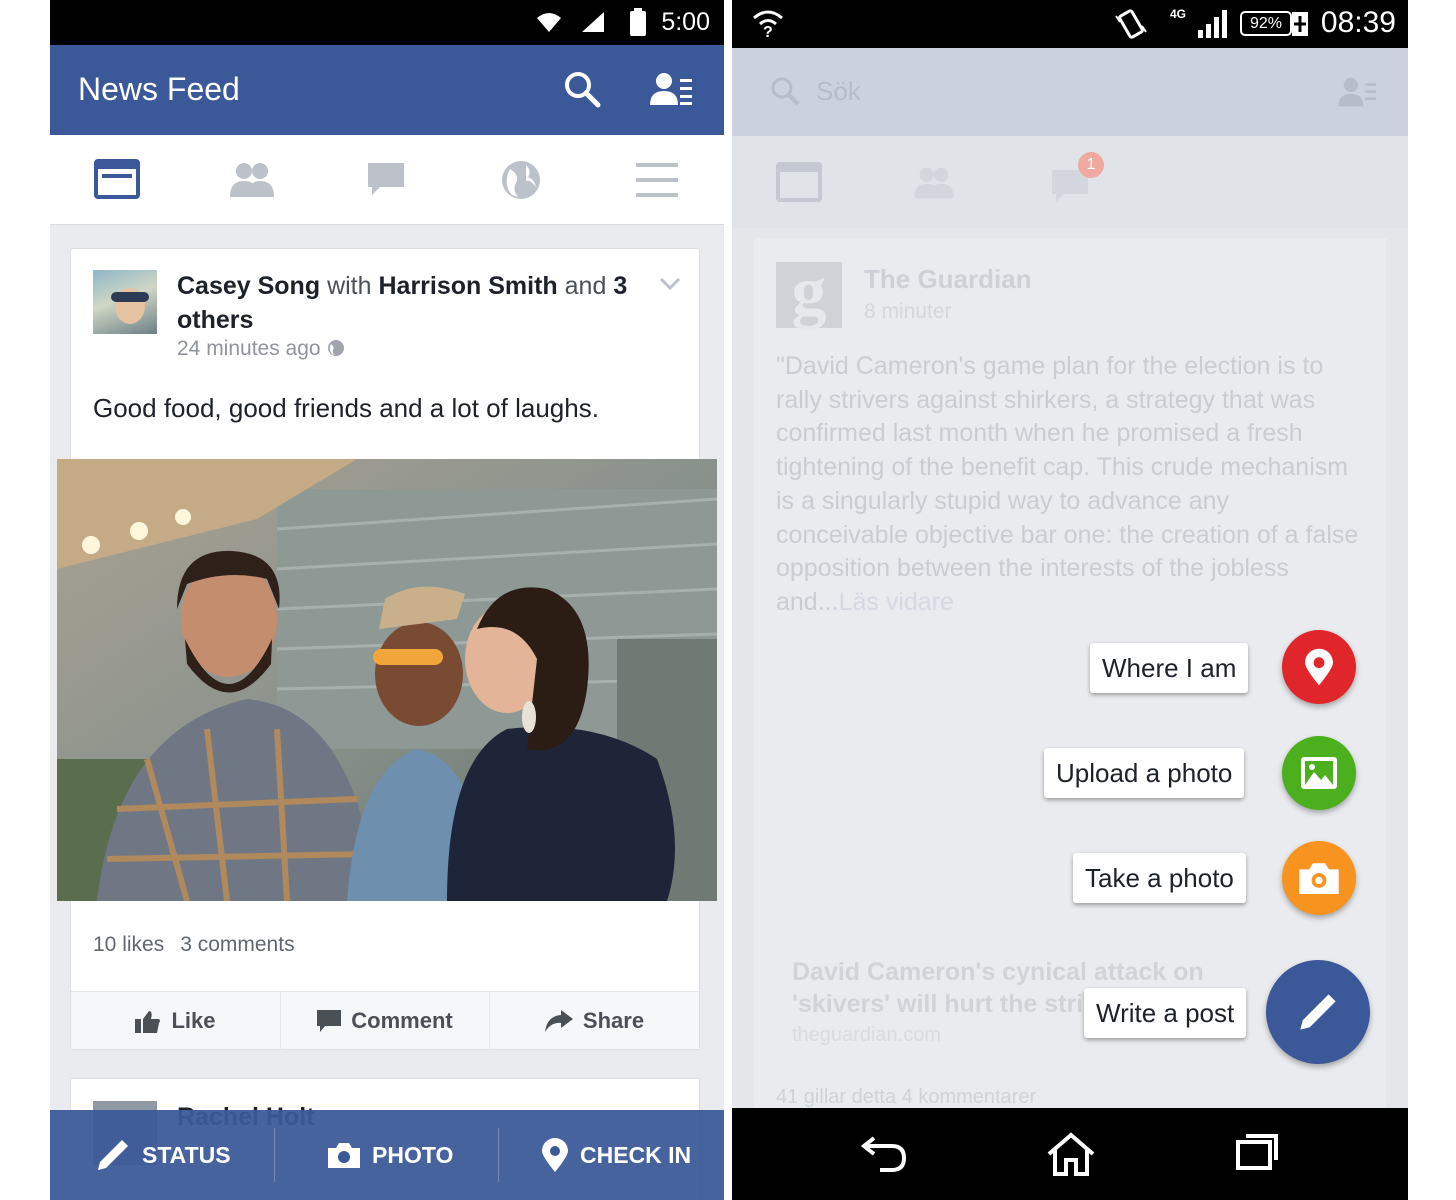  What do you see at coordinates (128, 944) in the screenshot?
I see `likes-count: 10 likes` at bounding box center [128, 944].